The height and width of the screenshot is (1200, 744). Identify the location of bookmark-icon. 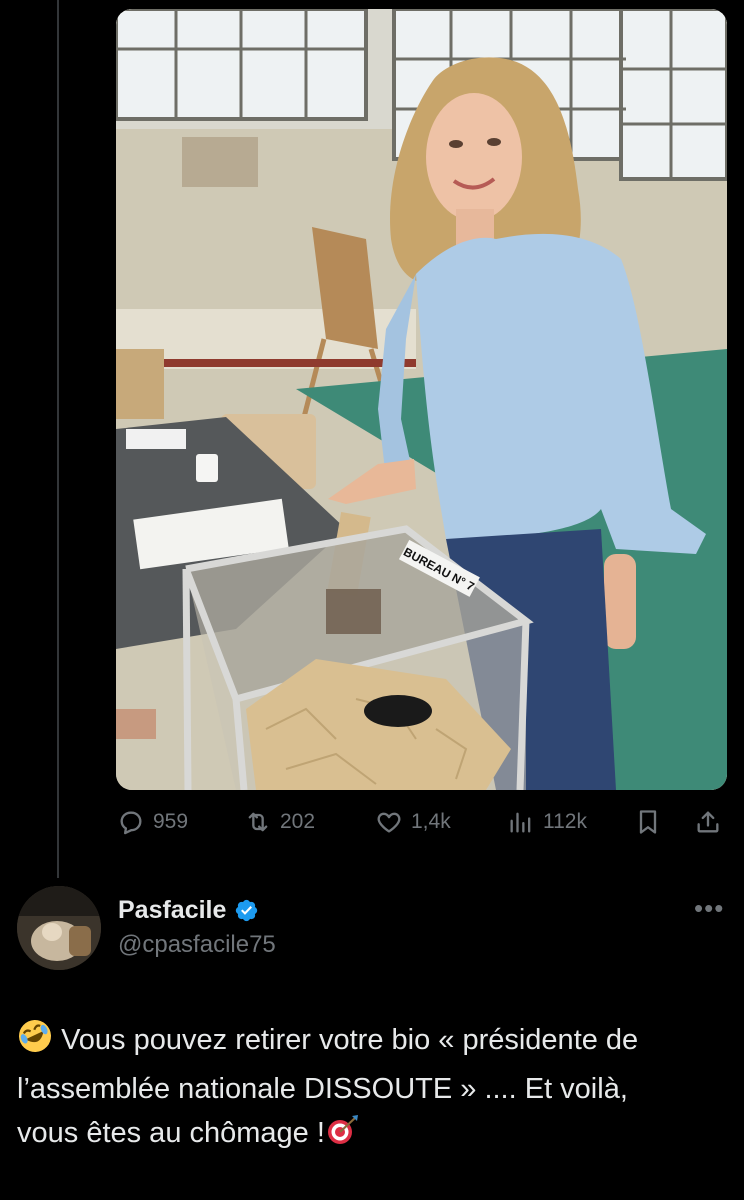
(648, 822).